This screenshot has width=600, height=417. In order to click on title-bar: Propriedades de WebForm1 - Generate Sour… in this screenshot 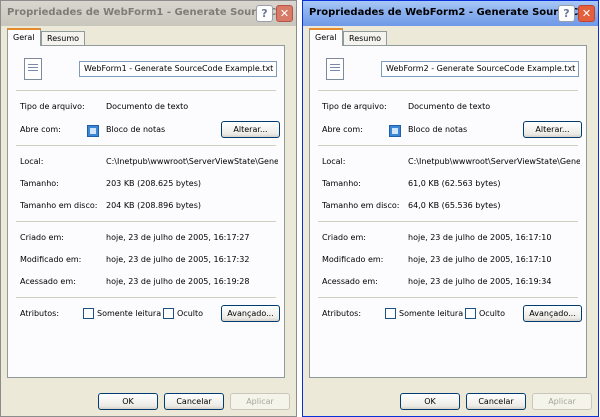, I will do `click(148, 13)`.